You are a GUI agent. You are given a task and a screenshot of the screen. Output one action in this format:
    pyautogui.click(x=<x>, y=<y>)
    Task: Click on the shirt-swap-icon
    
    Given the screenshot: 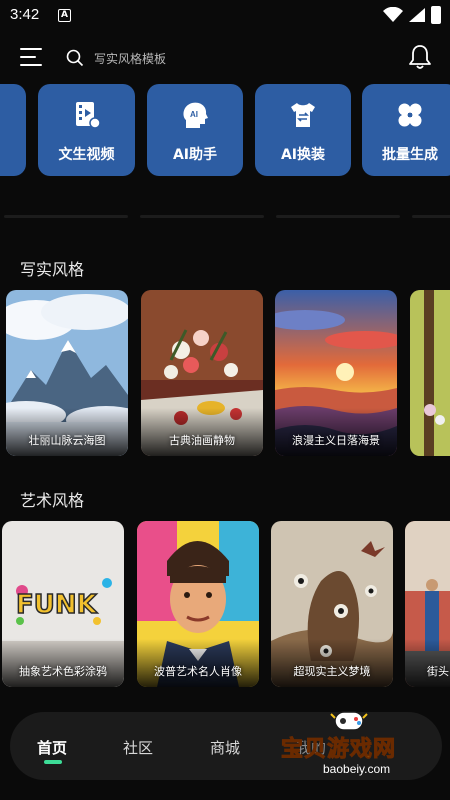 What is the action you would take?
    pyautogui.click(x=303, y=115)
    